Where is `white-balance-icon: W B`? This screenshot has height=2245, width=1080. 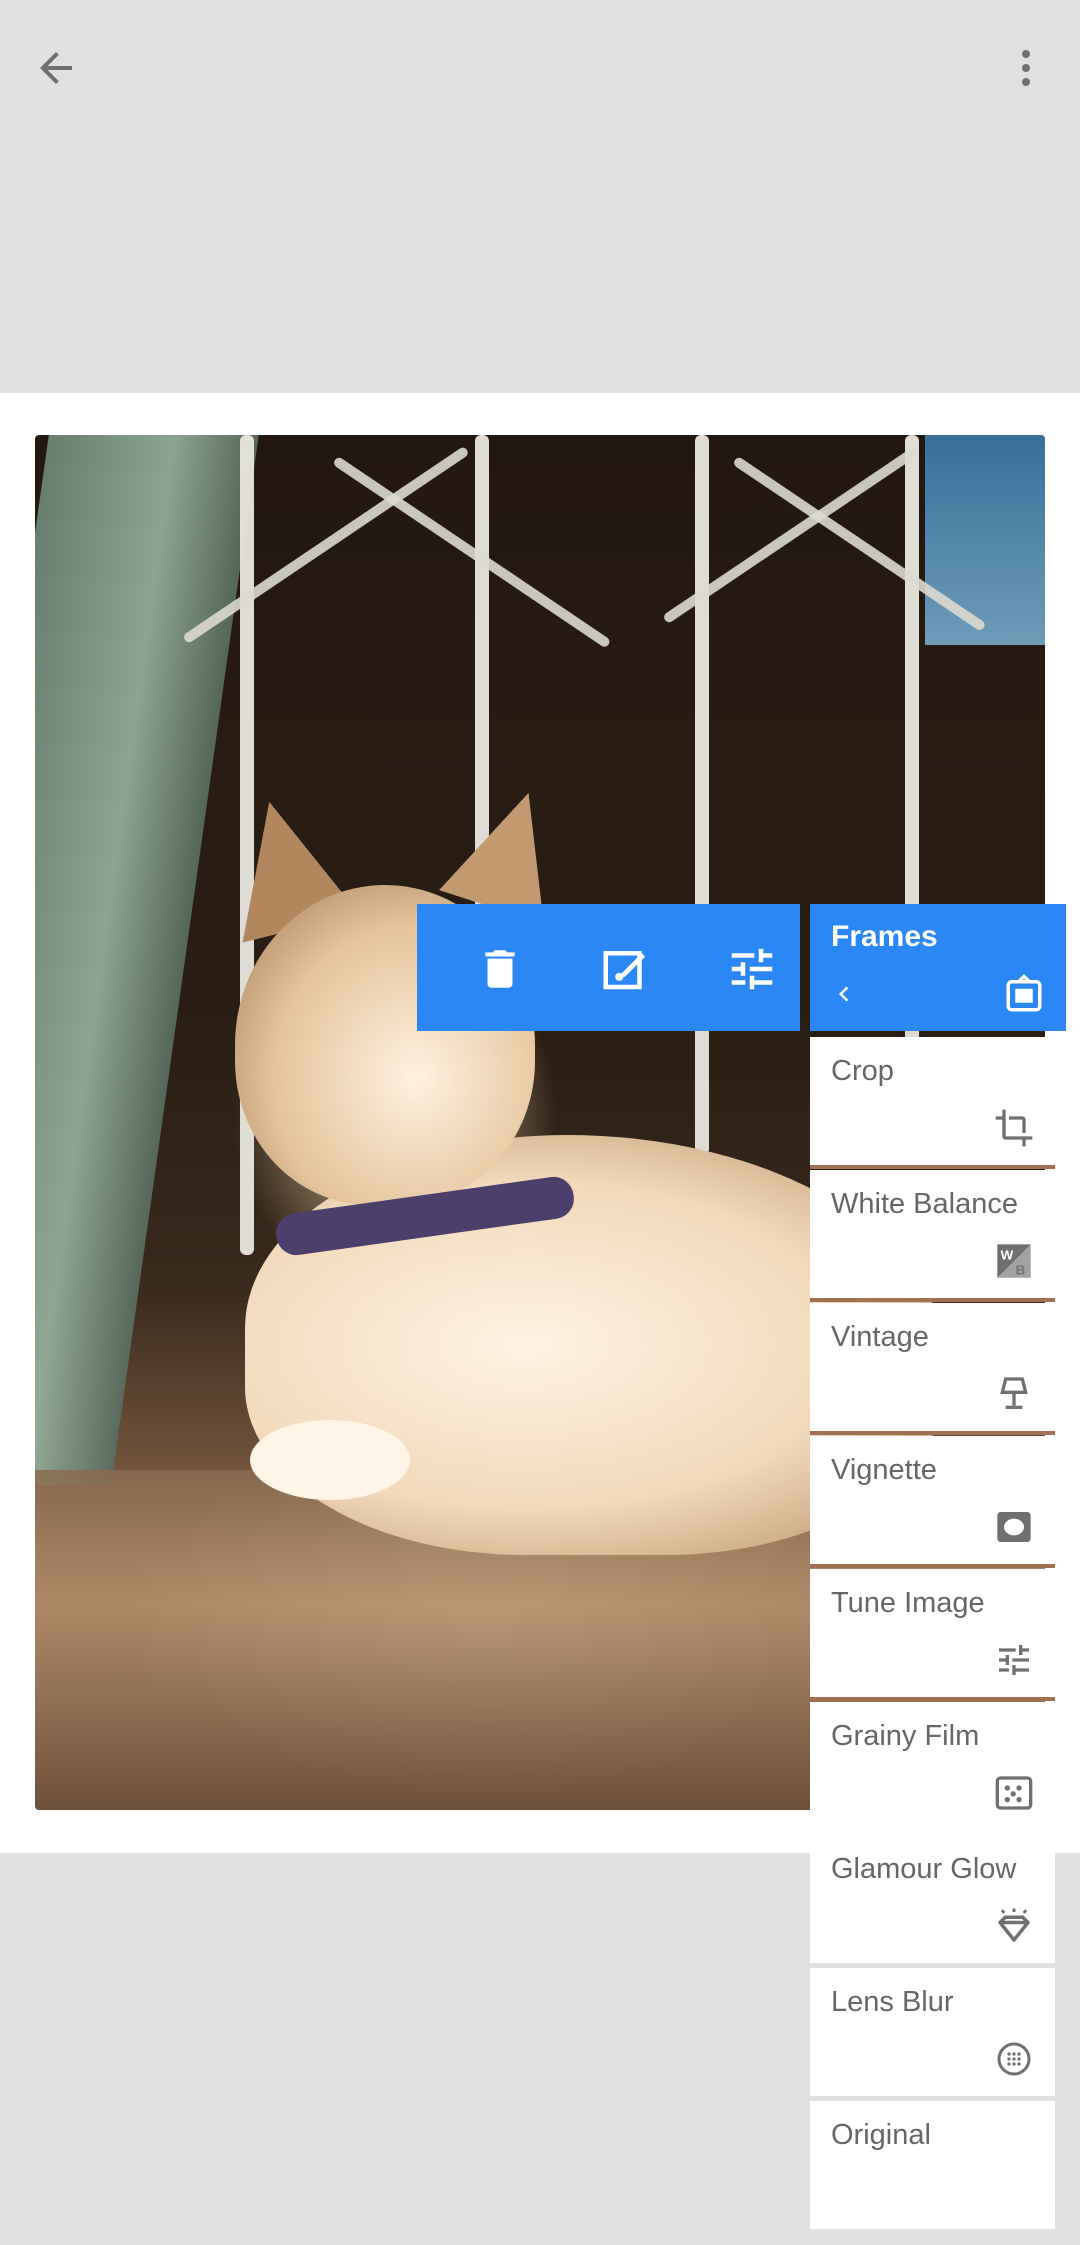 white-balance-icon: W B is located at coordinates (1014, 1261).